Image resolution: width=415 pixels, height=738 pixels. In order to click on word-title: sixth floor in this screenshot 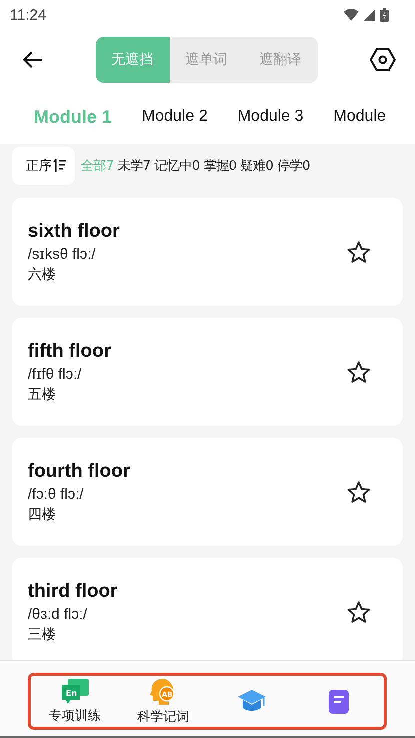, I will do `click(74, 231)`.